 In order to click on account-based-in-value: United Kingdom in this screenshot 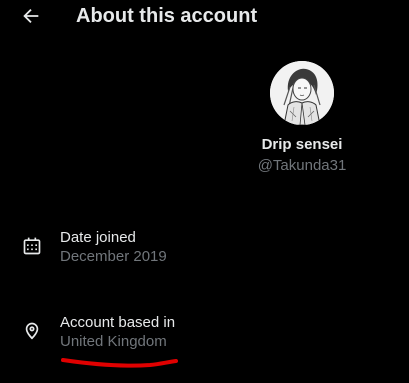, I will do `click(113, 341)`.